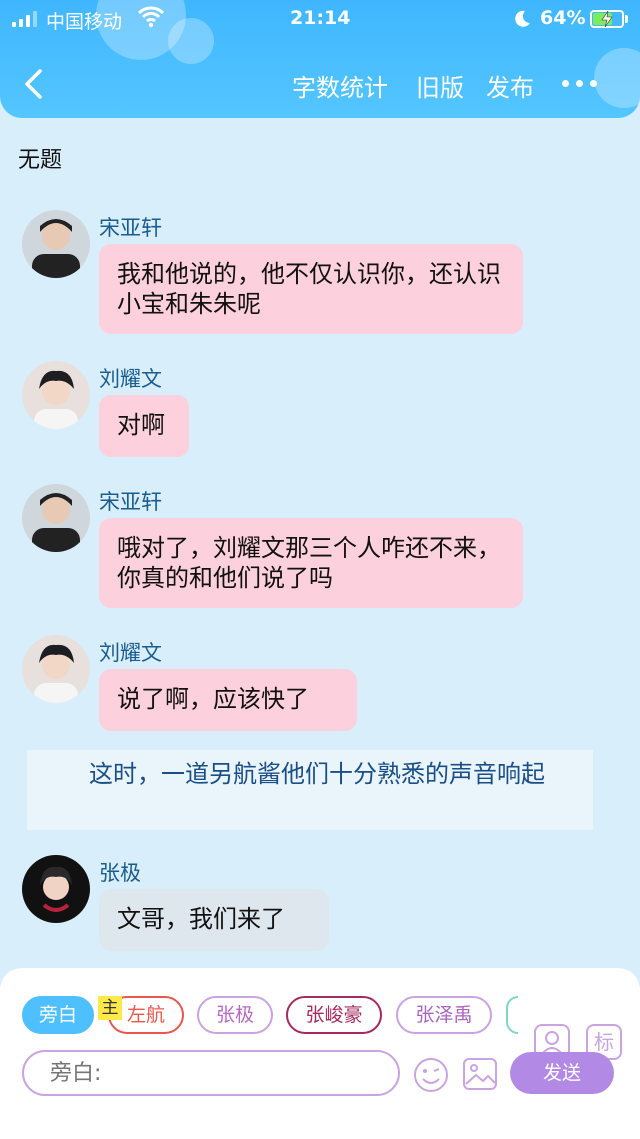  What do you see at coordinates (58, 1015) in the screenshot?
I see `chip-narration: 旁白` at bounding box center [58, 1015].